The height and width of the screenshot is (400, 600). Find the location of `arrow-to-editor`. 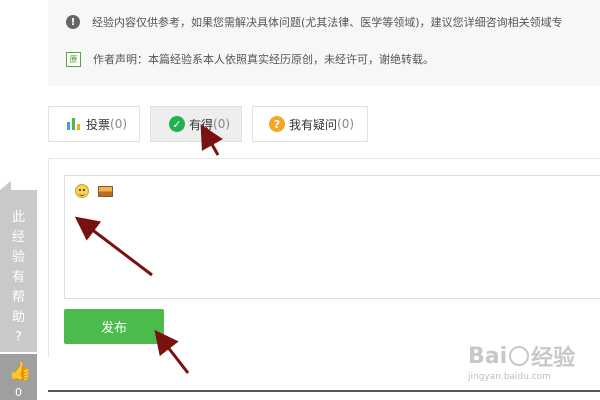

arrow-to-editor is located at coordinates (113, 246).